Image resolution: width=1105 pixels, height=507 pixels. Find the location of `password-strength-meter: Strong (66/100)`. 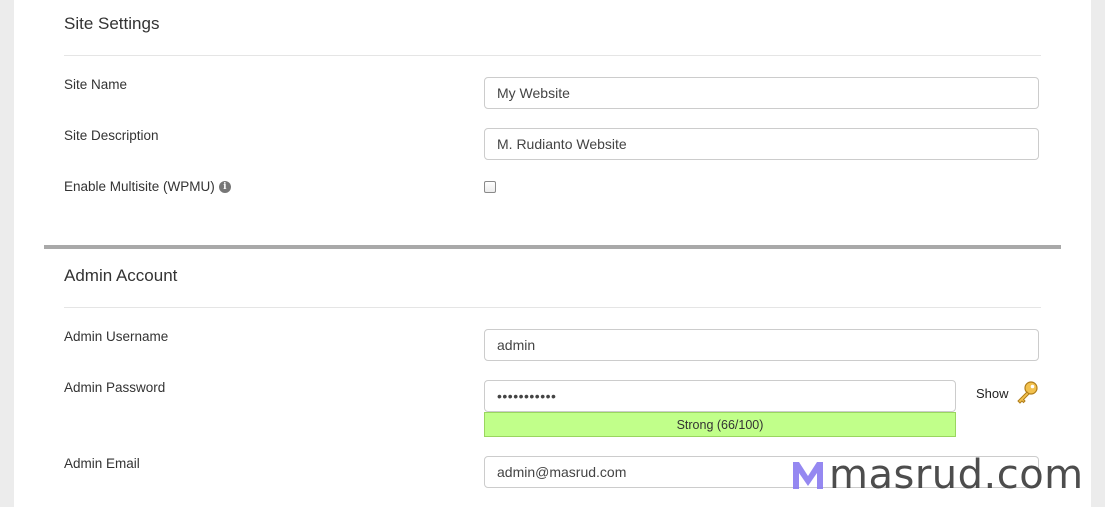

password-strength-meter: Strong (66/100) is located at coordinates (720, 424).